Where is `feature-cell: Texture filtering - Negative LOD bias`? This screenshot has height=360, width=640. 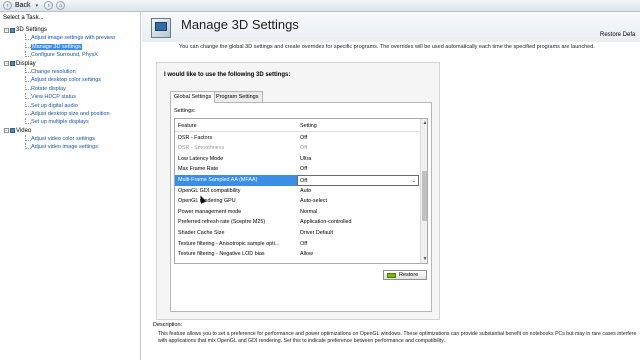 feature-cell: Texture filtering - Negative LOD bias is located at coordinates (221, 254).